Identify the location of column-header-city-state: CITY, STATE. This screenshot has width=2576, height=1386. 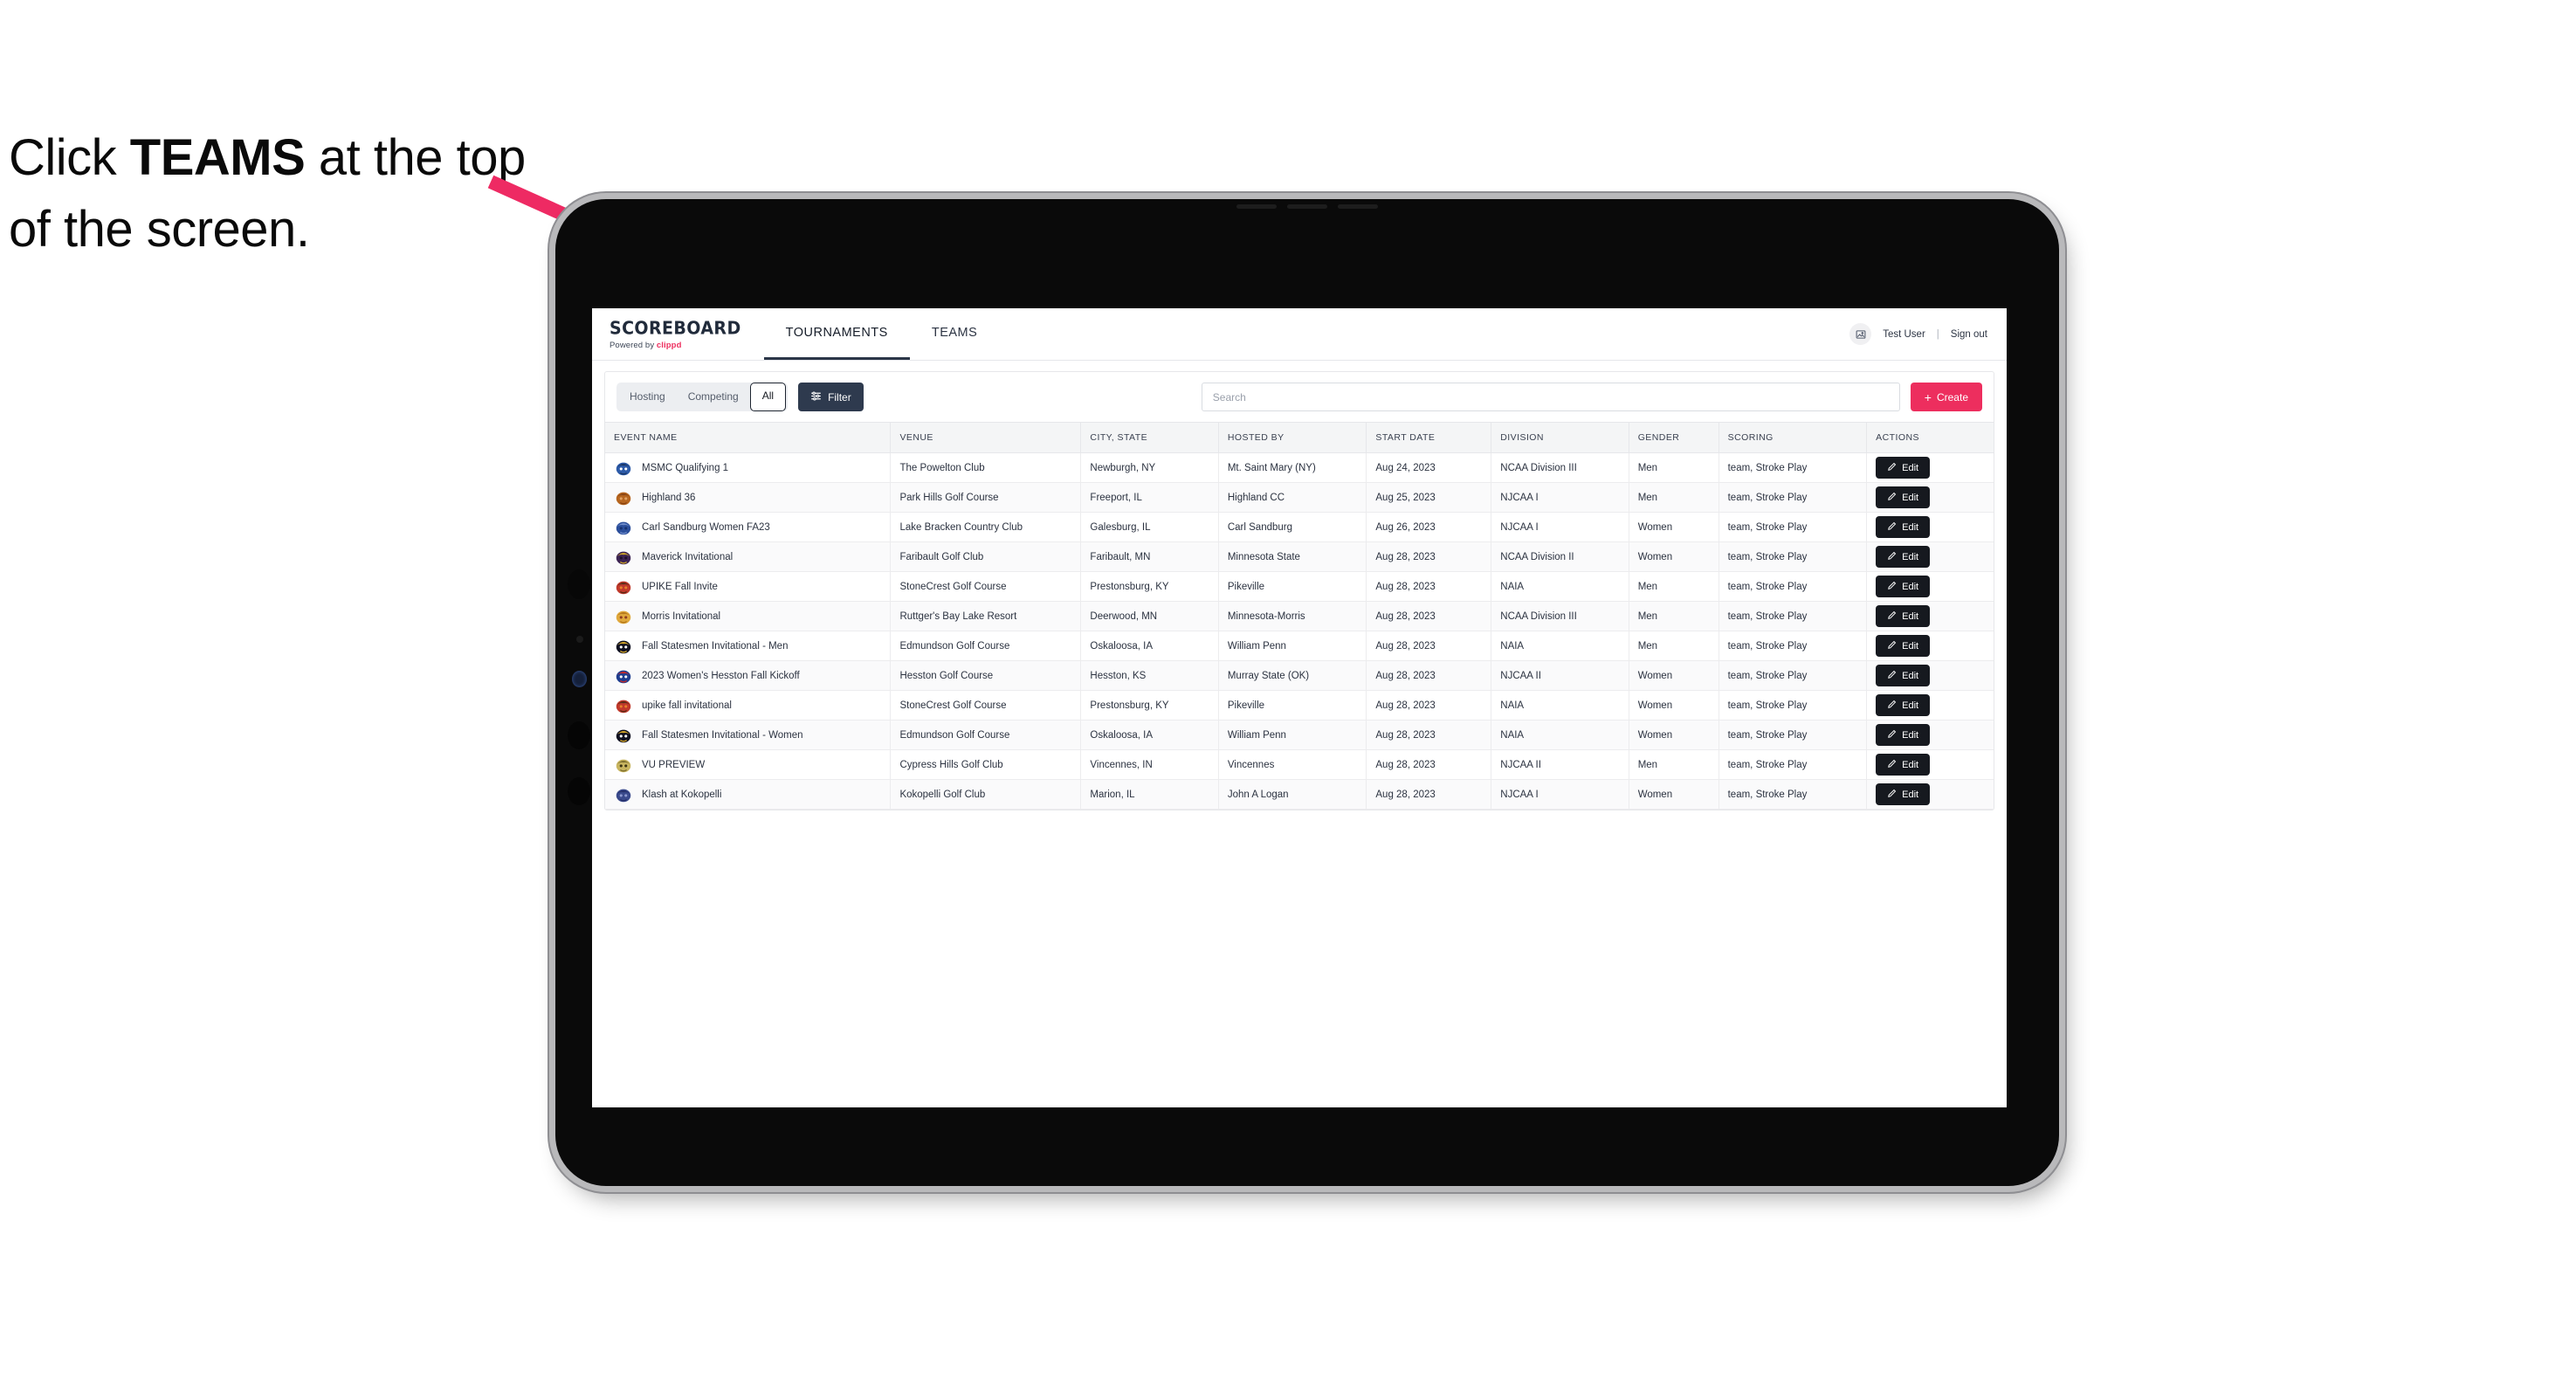
(1149, 437).